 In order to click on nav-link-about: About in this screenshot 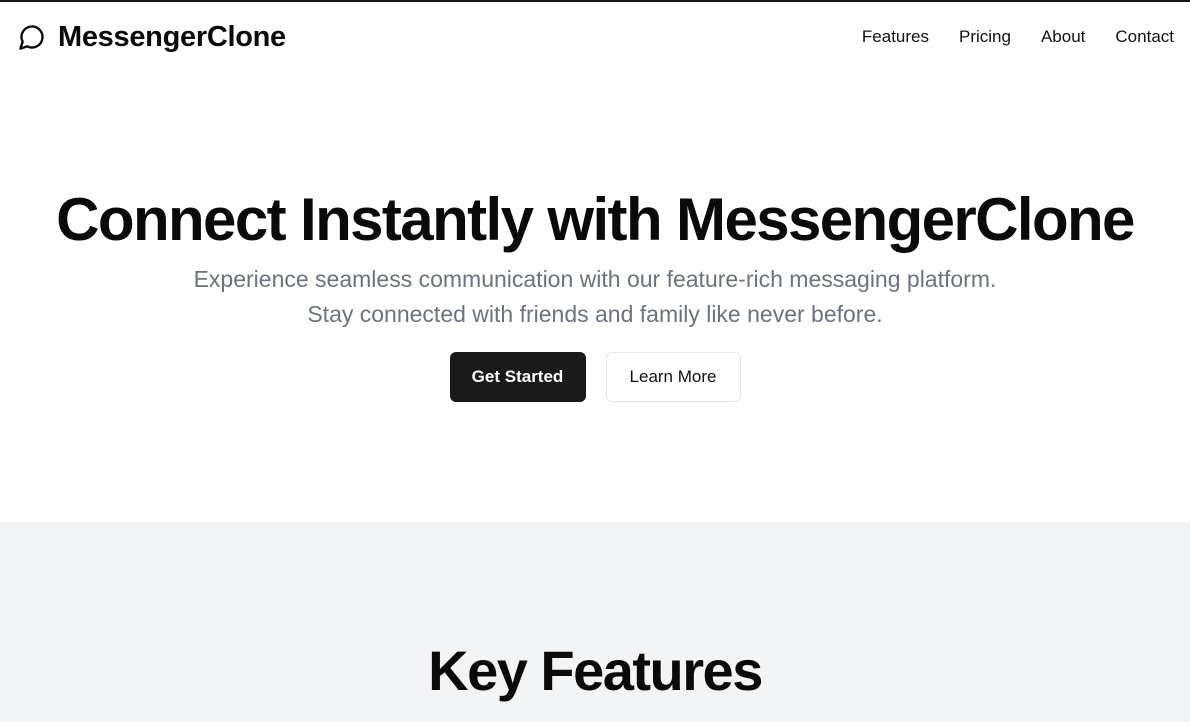, I will do `click(1063, 37)`.